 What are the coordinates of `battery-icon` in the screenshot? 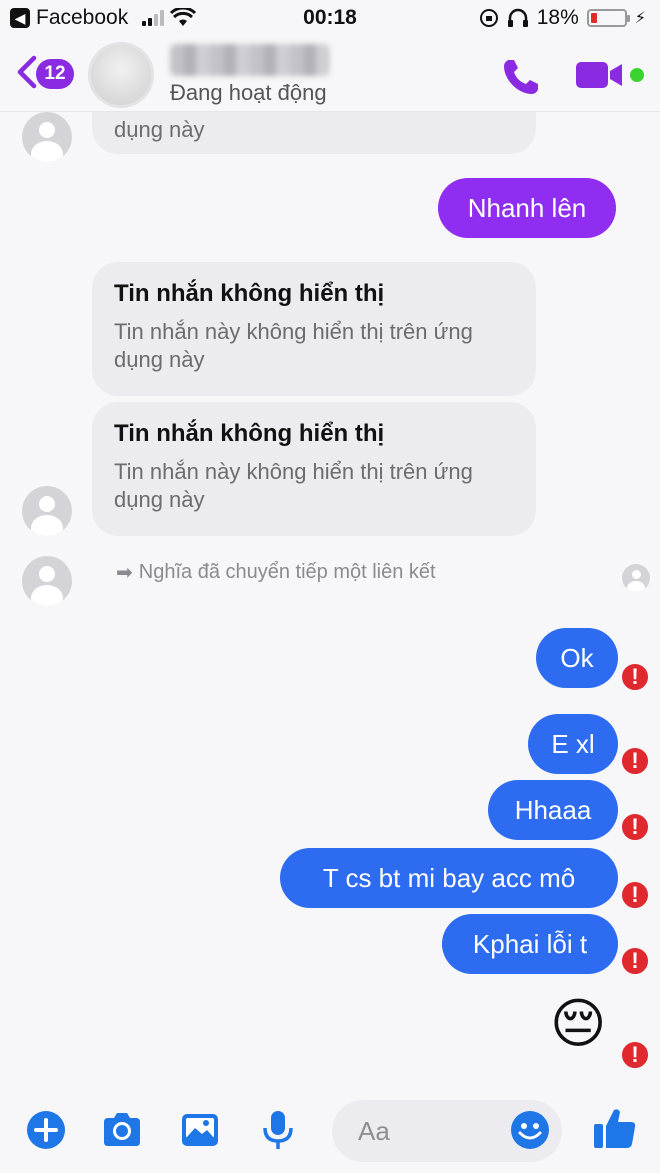 It's located at (608, 18).